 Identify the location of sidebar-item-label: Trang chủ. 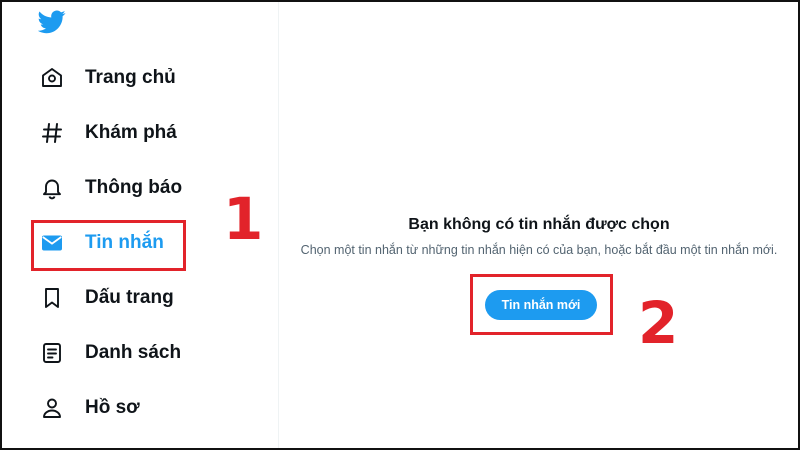
(130, 77).